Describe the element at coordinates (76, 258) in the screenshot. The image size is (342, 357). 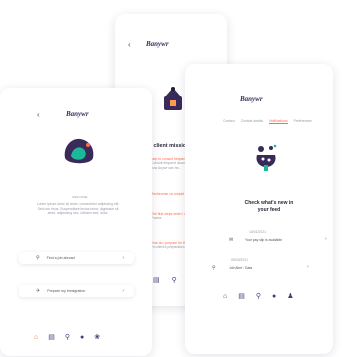
I see `find-job-row: ⚲ Find a job abroad ›` at that location.